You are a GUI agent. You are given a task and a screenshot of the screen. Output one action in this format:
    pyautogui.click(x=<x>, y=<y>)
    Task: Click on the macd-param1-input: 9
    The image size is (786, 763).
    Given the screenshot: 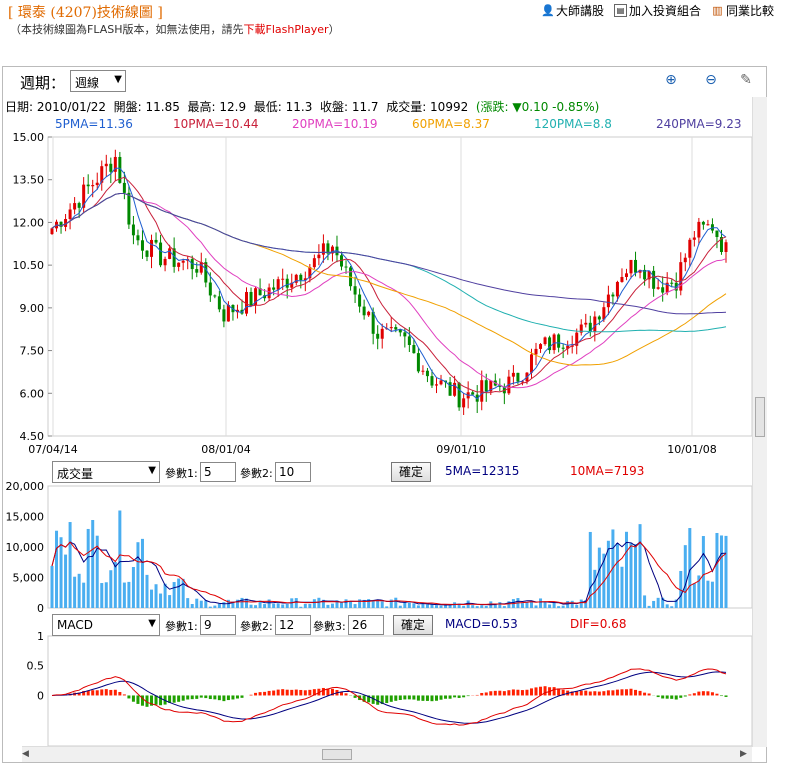 What is the action you would take?
    pyautogui.click(x=218, y=625)
    